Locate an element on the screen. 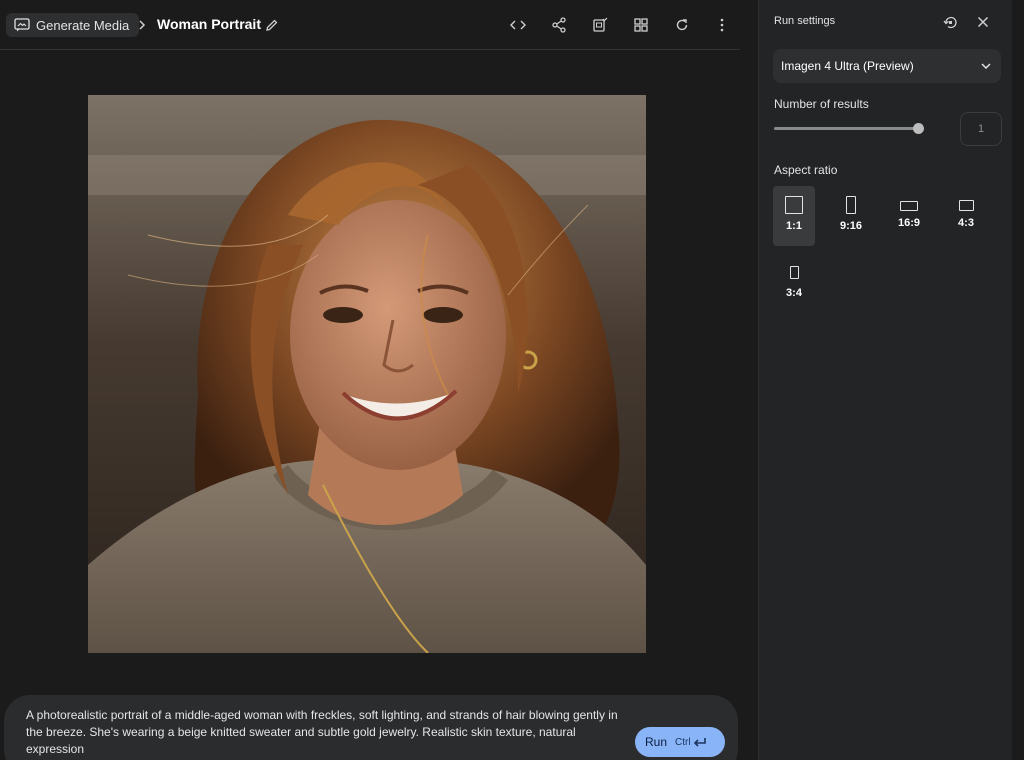  square-icon is located at coordinates (794, 205).